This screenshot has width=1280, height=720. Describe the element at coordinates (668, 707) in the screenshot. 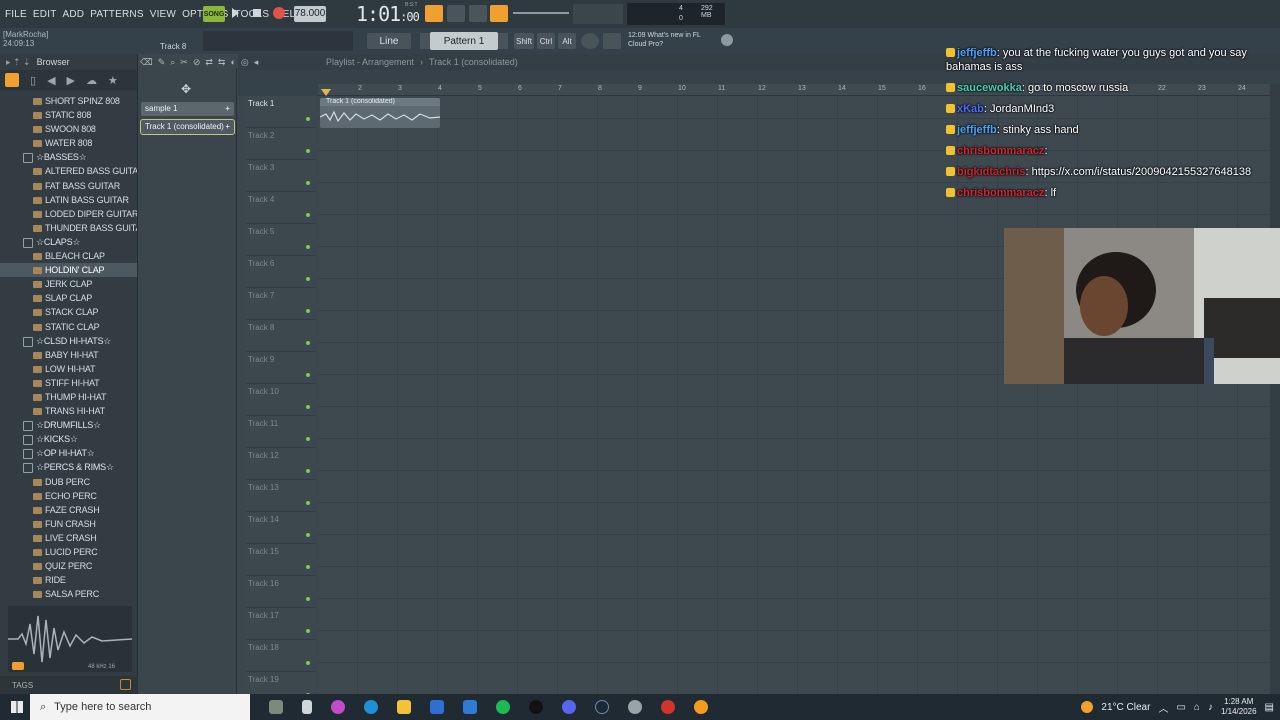

I see `red-app-icon` at that location.